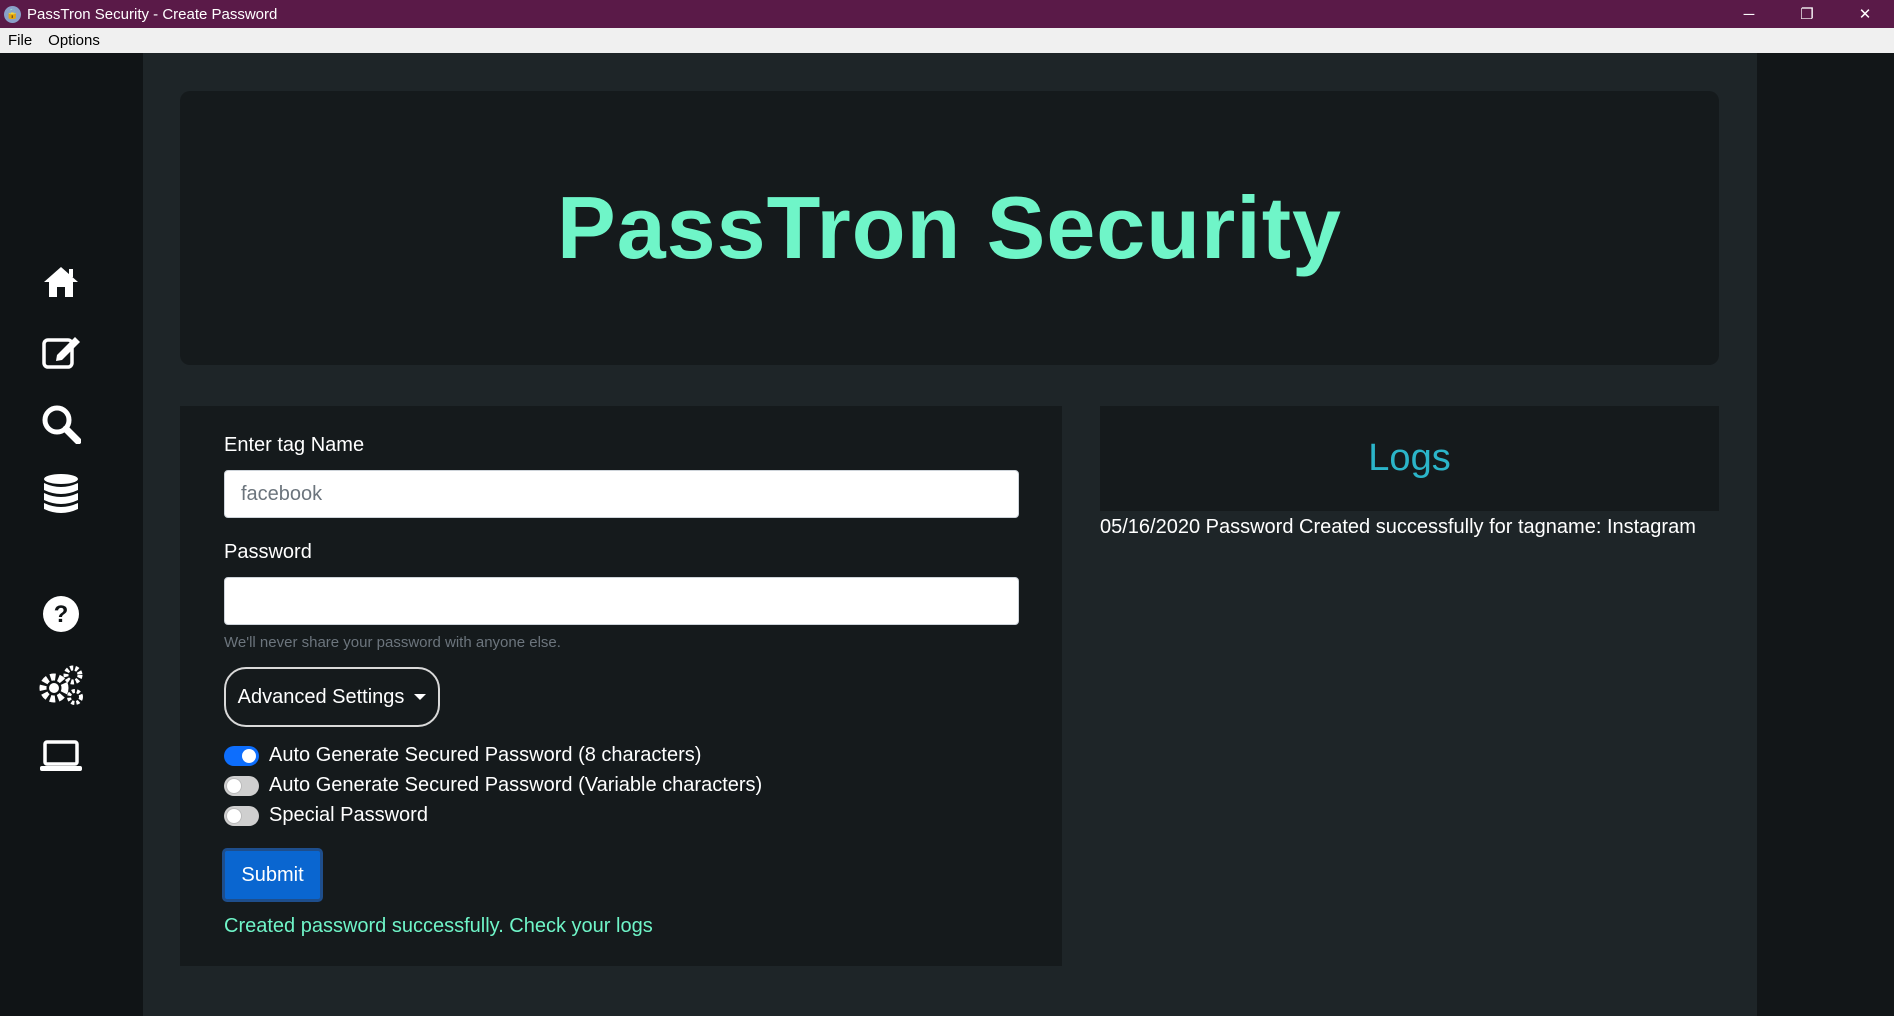  Describe the element at coordinates (947, 40) in the screenshot. I see `menu-bar: File Options` at that location.